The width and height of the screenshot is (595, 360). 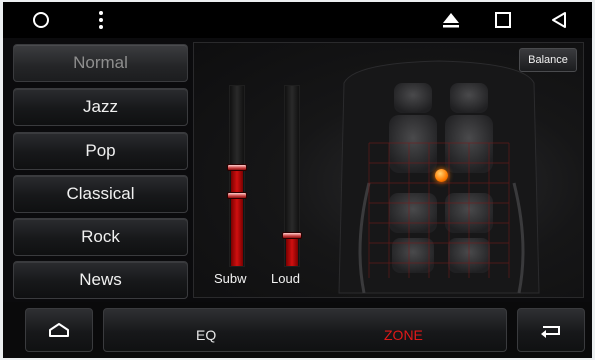 I want to click on loudness-label: Loud, so click(x=285, y=278).